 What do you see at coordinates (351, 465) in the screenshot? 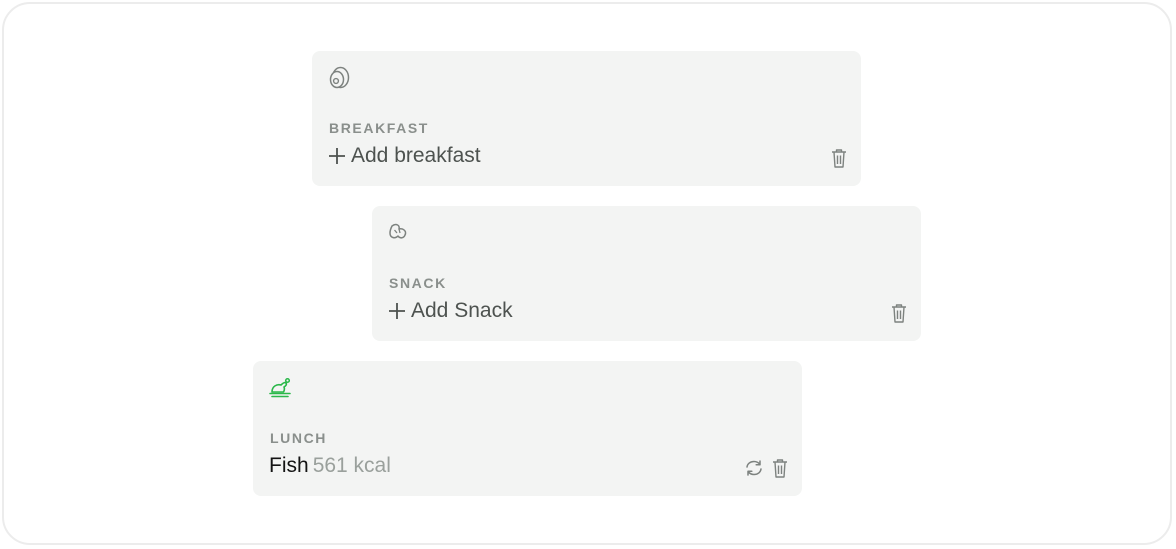
I see `food-calories: 561 kcal` at bounding box center [351, 465].